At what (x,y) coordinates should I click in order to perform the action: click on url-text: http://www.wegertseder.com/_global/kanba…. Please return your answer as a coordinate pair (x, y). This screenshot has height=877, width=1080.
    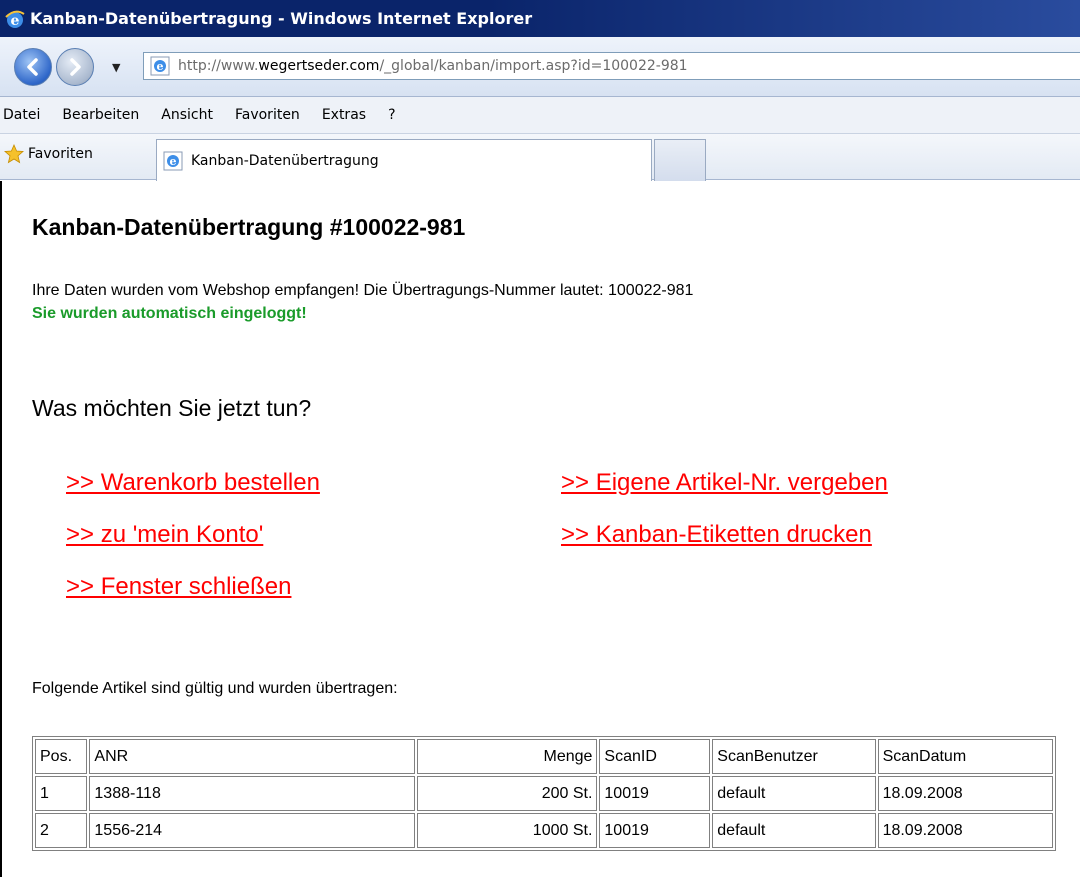
    Looking at the image, I should click on (433, 66).